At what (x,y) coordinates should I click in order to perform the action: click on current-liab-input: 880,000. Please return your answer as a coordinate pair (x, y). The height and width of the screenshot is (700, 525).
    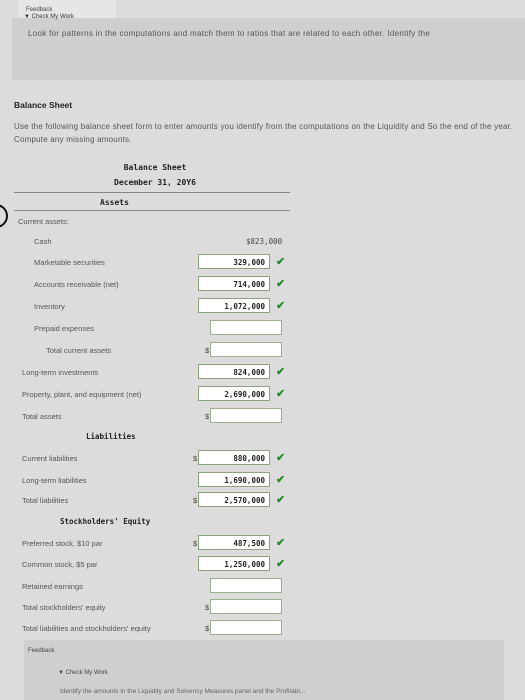
    Looking at the image, I should click on (234, 457).